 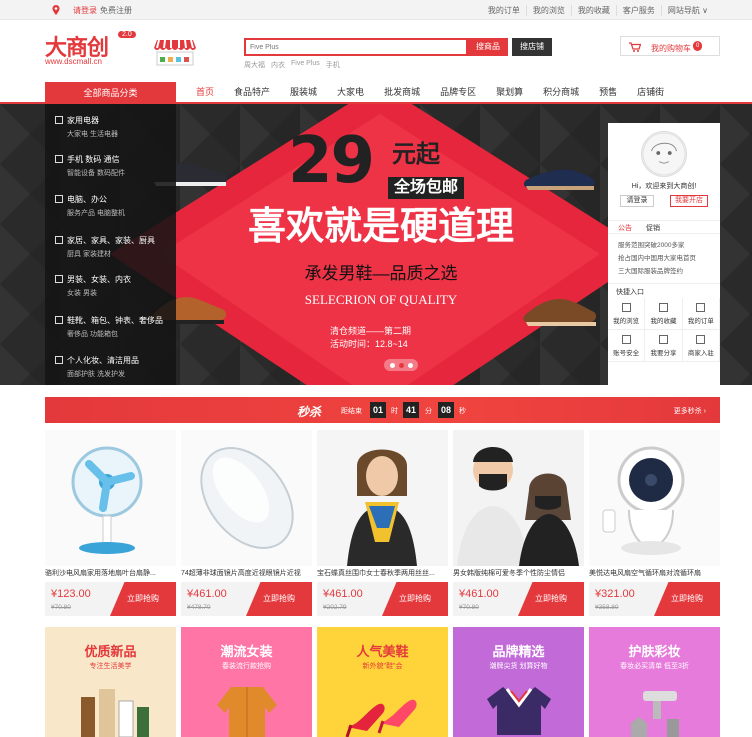 I want to click on logo-url: www.dscmall.cn, so click(x=73, y=61).